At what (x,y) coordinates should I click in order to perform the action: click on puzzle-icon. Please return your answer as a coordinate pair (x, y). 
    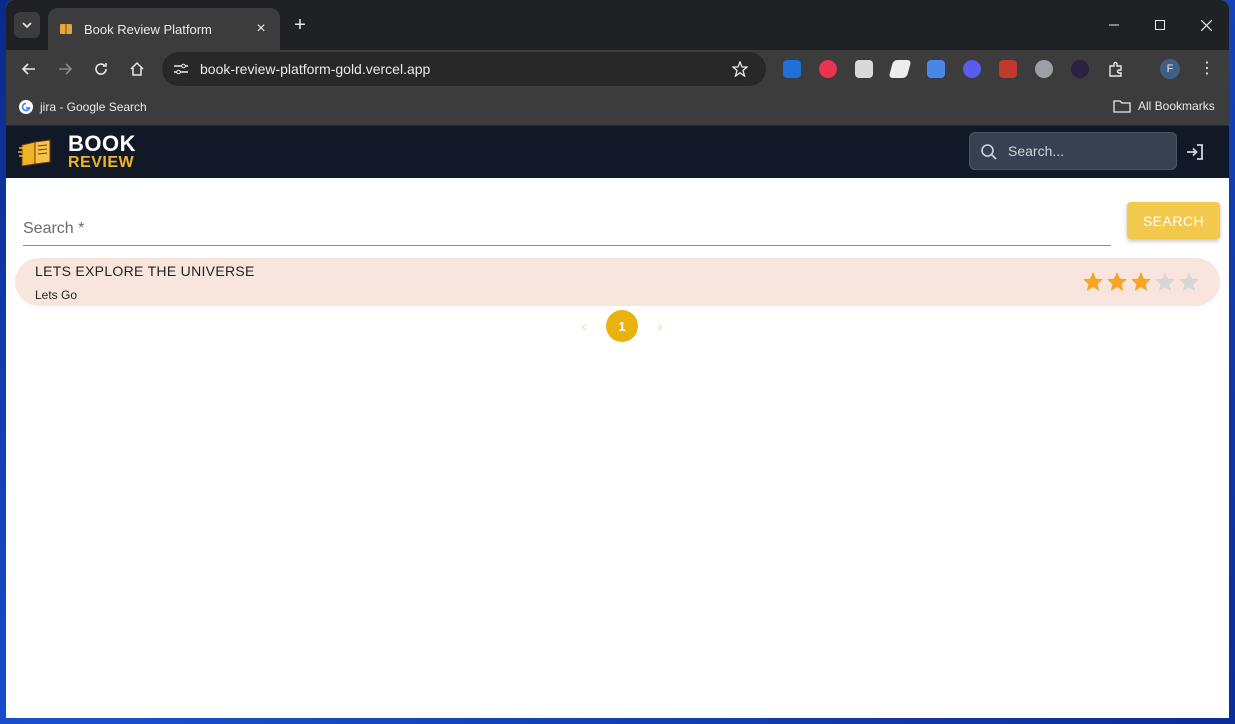
    Looking at the image, I should click on (1115, 69).